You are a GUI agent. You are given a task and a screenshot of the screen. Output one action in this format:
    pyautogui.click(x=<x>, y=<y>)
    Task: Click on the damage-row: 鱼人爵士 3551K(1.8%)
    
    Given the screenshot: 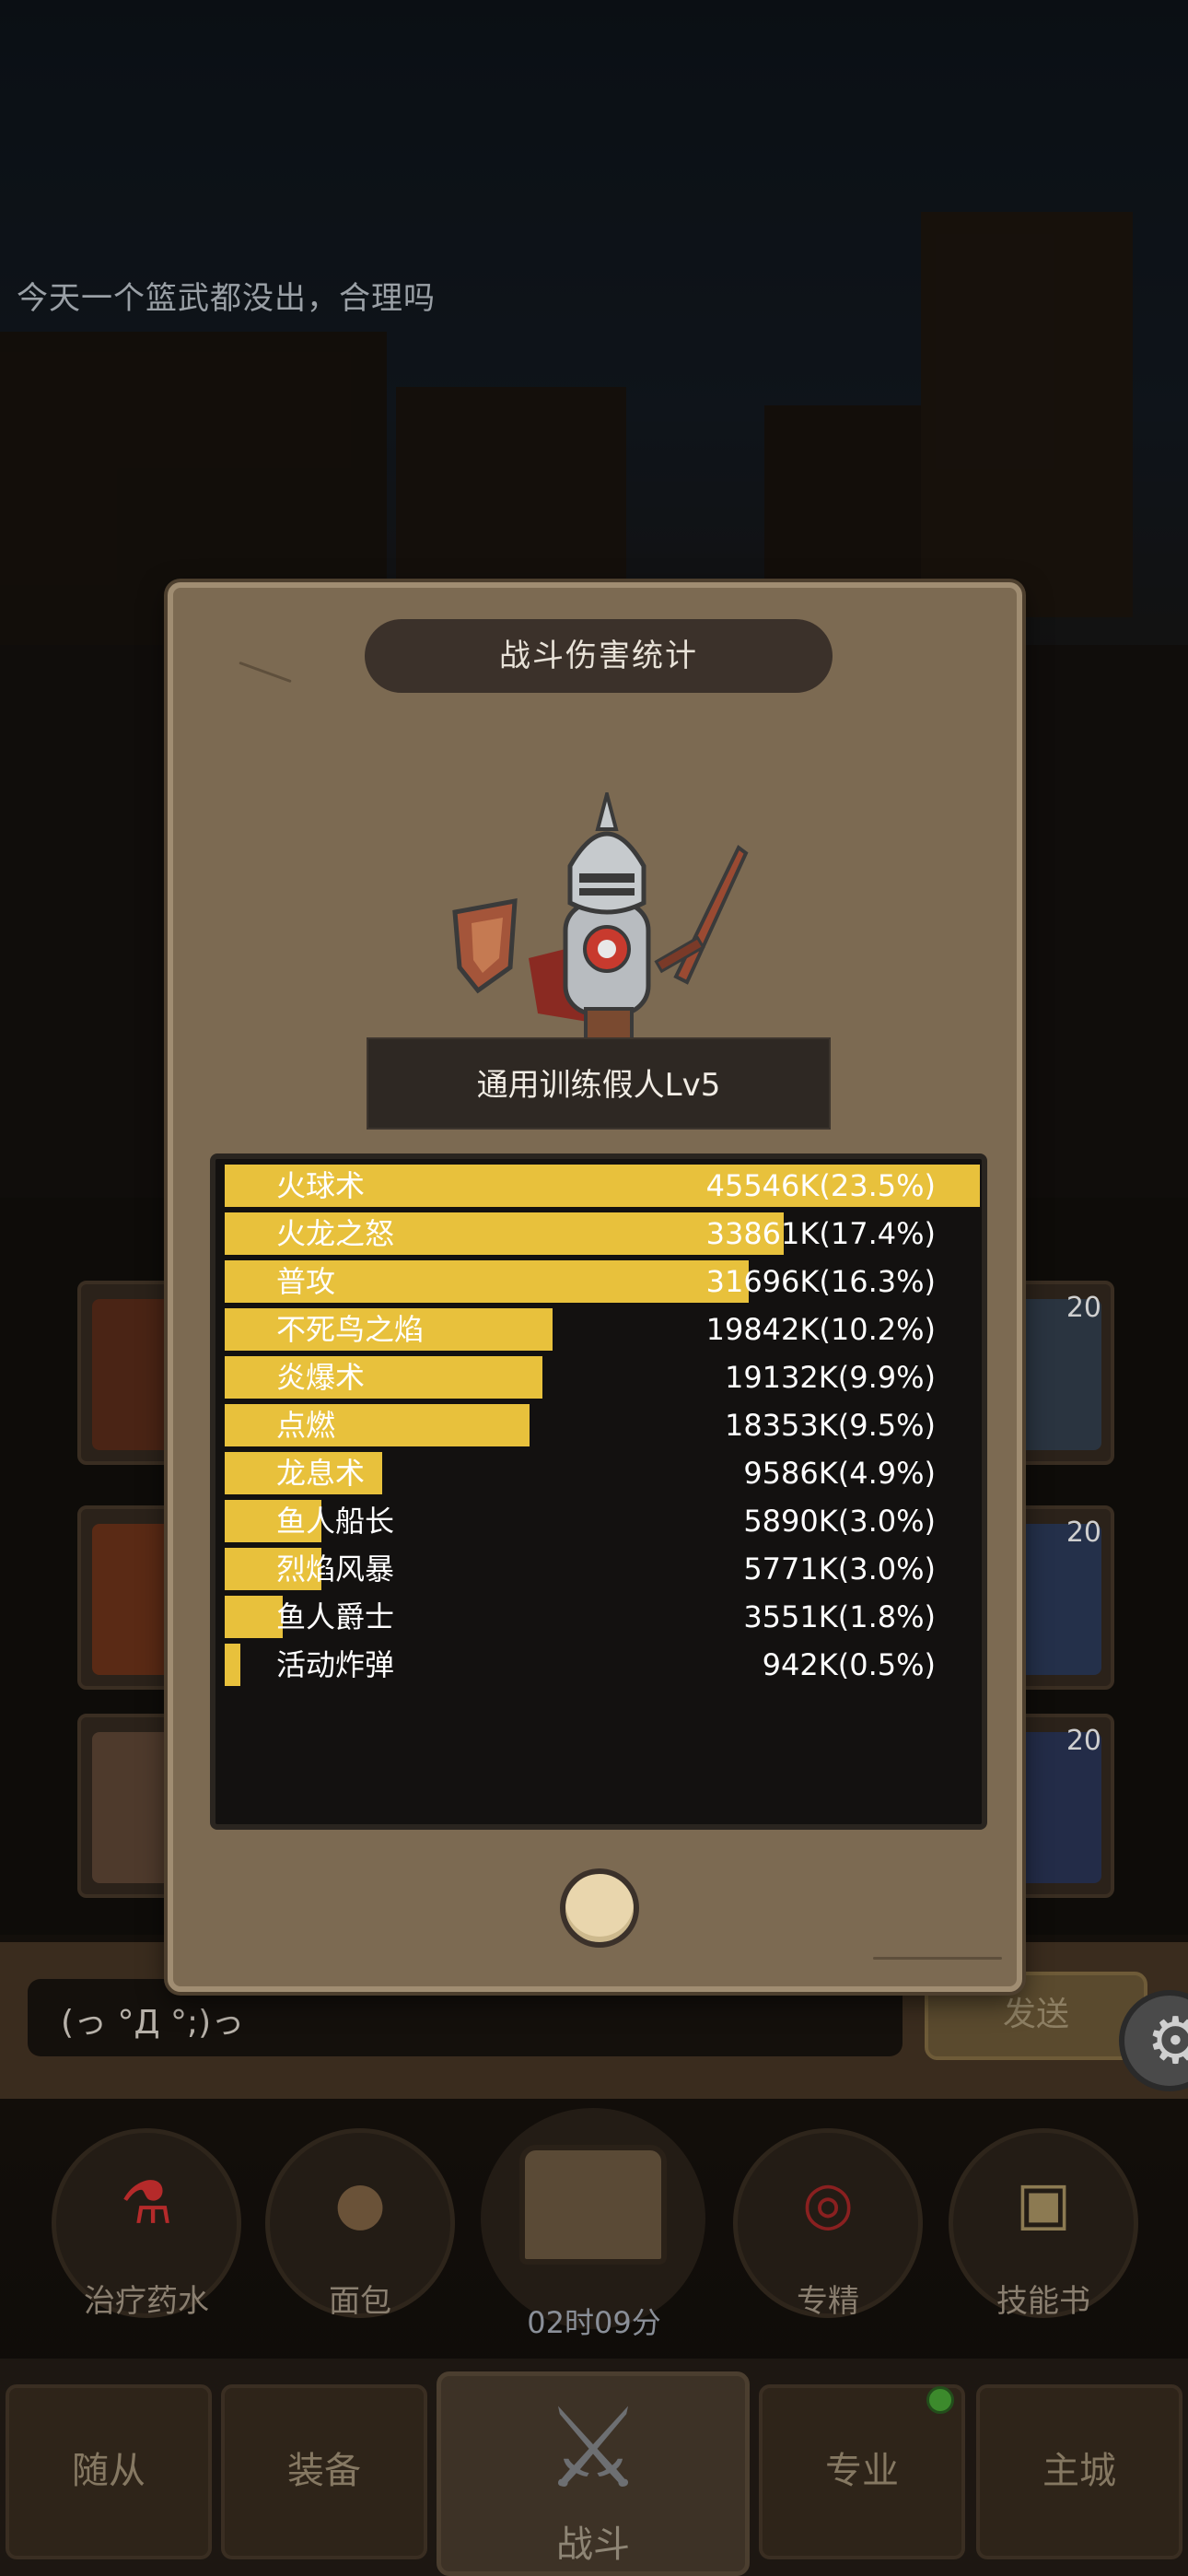 What is the action you would take?
    pyautogui.click(x=602, y=1617)
    